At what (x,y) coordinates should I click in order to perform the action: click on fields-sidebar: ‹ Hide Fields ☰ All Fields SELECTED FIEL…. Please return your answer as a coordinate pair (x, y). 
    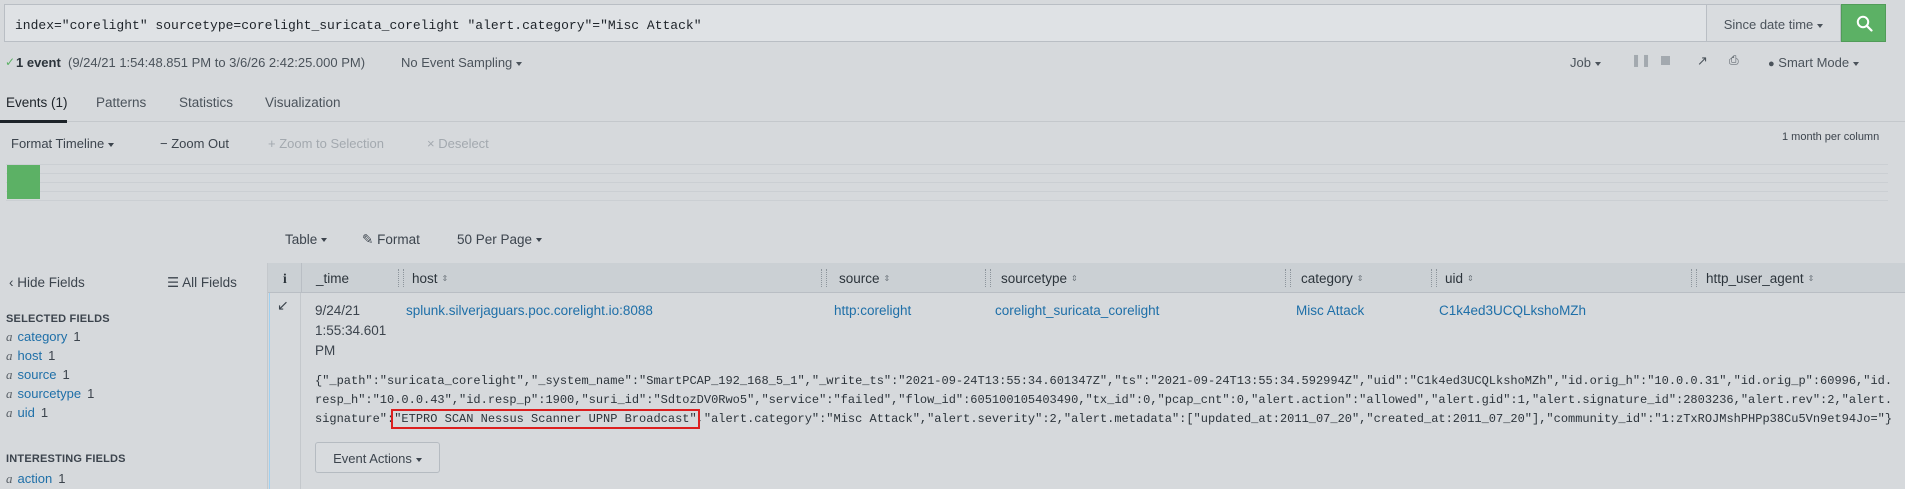
    Looking at the image, I should click on (134, 376).